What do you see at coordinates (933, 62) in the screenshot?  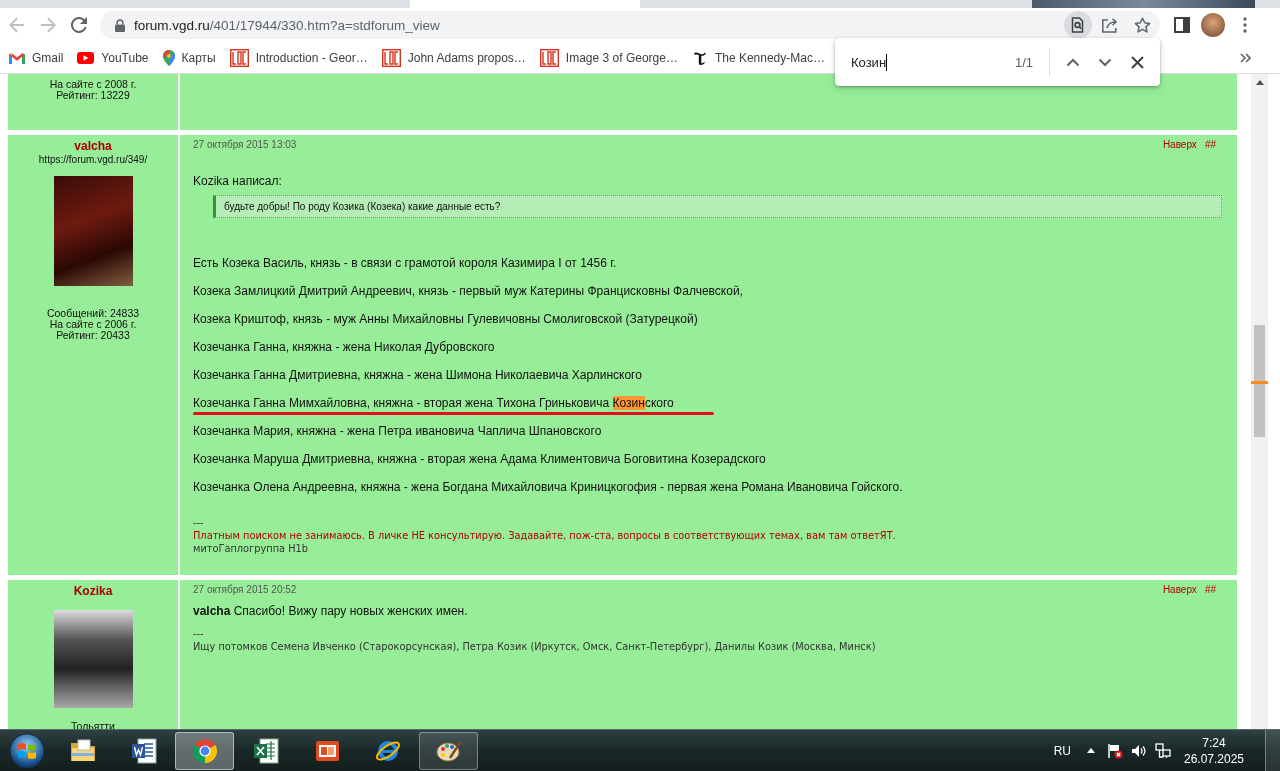 I see `find-field: Козин` at bounding box center [933, 62].